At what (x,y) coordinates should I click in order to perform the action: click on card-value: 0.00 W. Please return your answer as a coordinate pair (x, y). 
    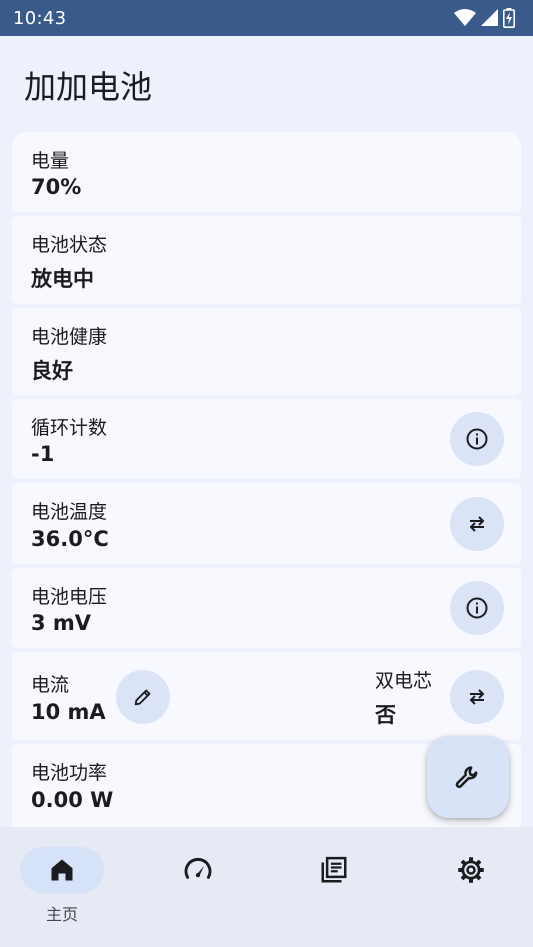
    Looking at the image, I should click on (72, 800).